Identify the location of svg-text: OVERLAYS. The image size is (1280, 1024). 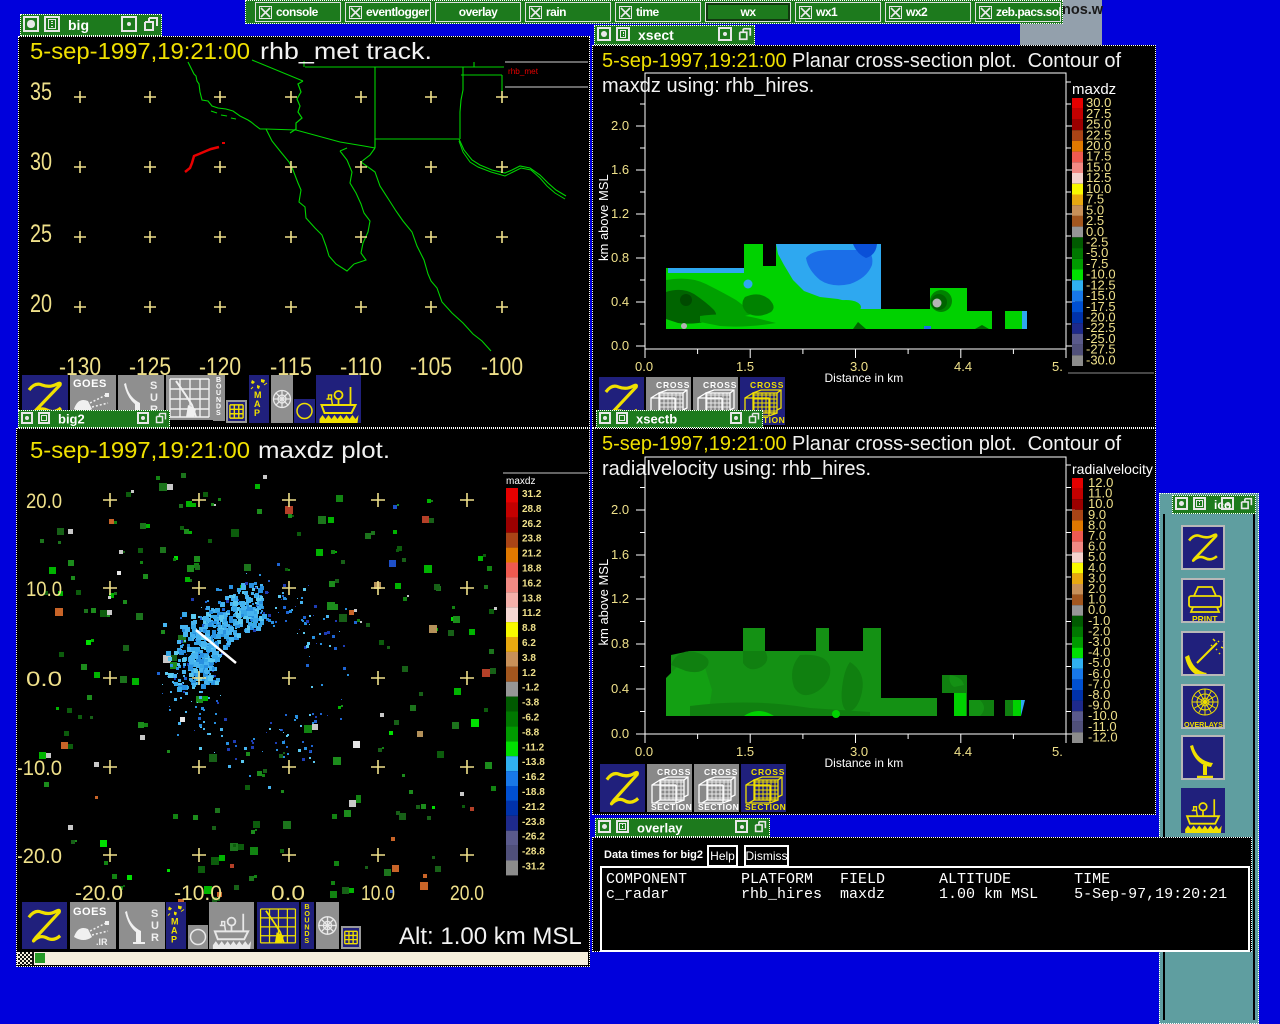
(1203, 724).